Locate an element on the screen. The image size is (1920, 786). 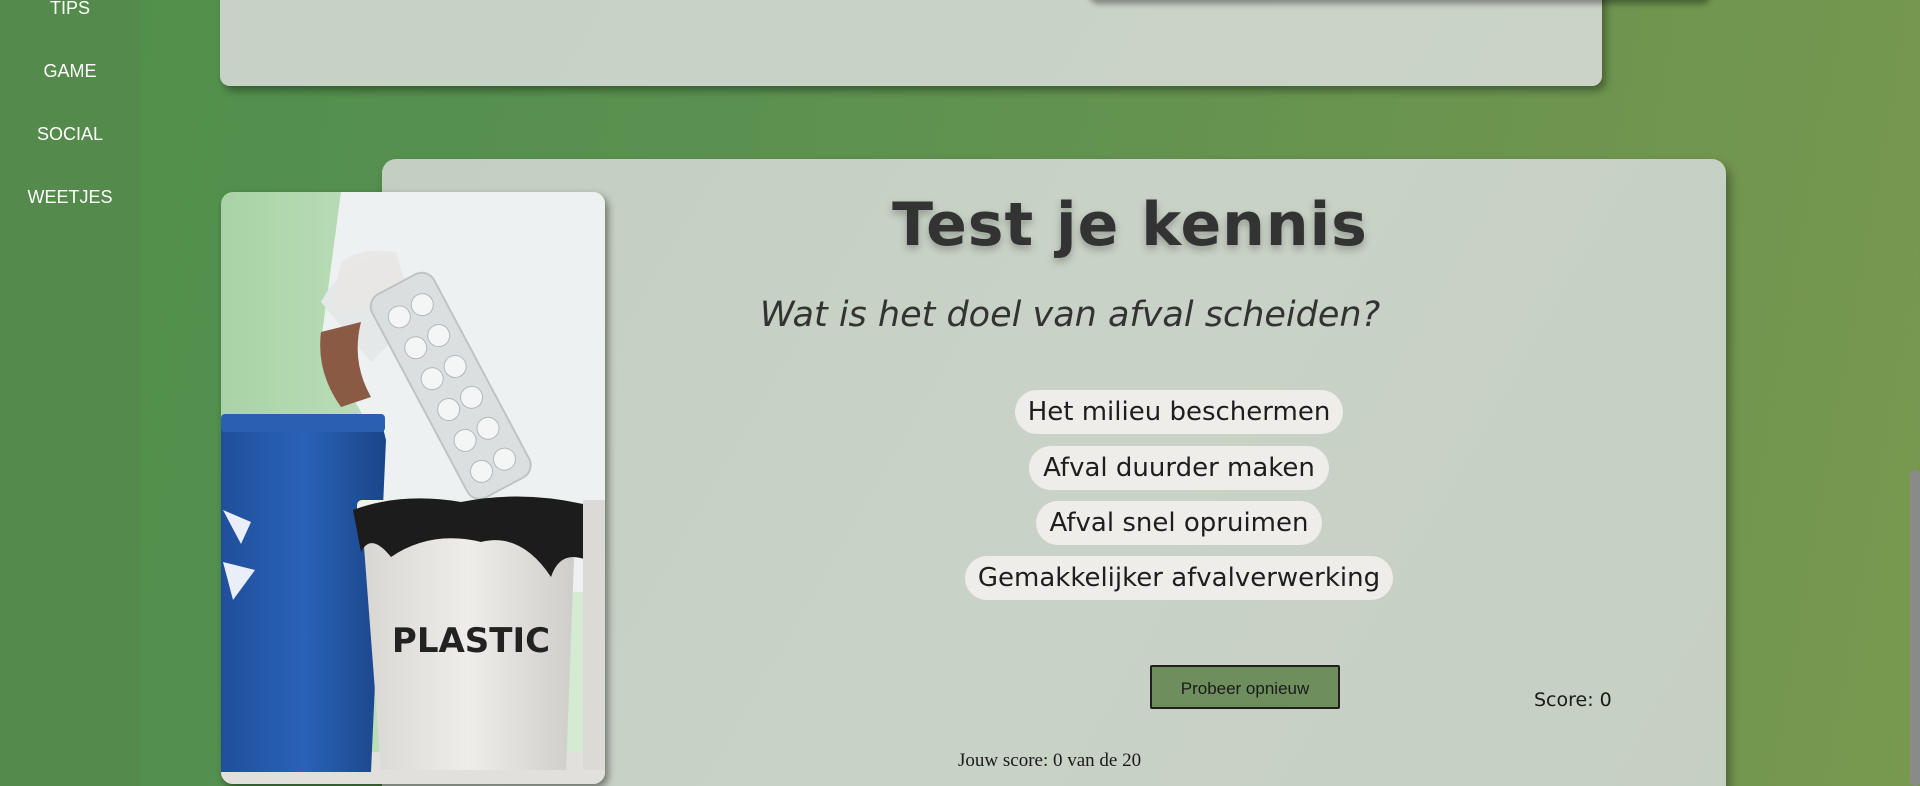
answer-option-1: Het milieu beschermen is located at coordinates (1179, 412).